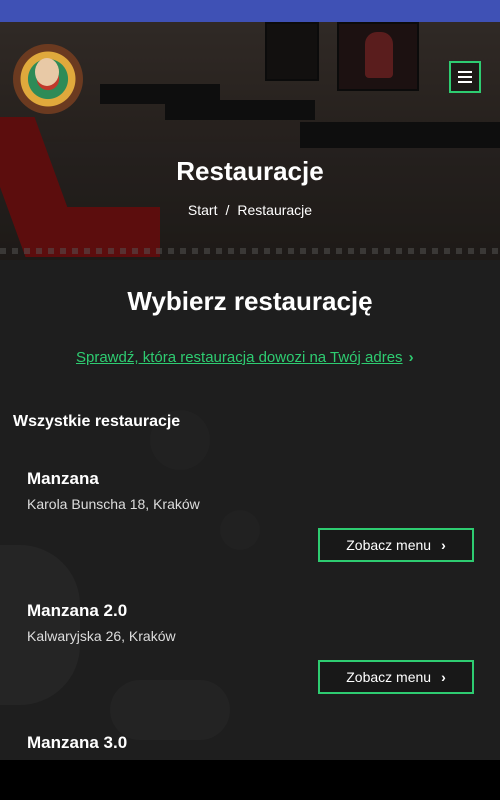 The width and height of the screenshot is (500, 800). I want to click on hamburger-menu-icon, so click(465, 77).